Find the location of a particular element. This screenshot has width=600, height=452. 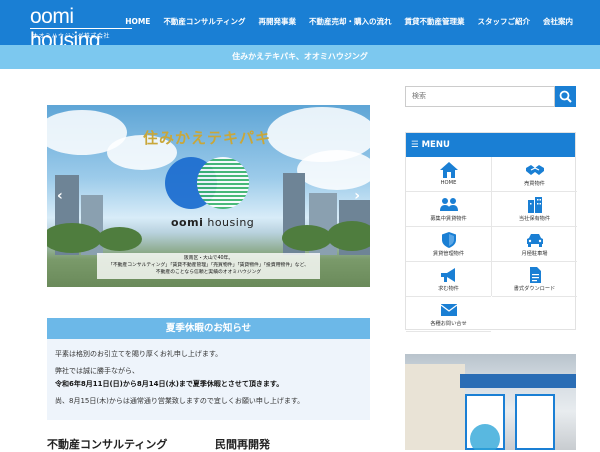

menu-title: MENU is located at coordinates (435, 145).